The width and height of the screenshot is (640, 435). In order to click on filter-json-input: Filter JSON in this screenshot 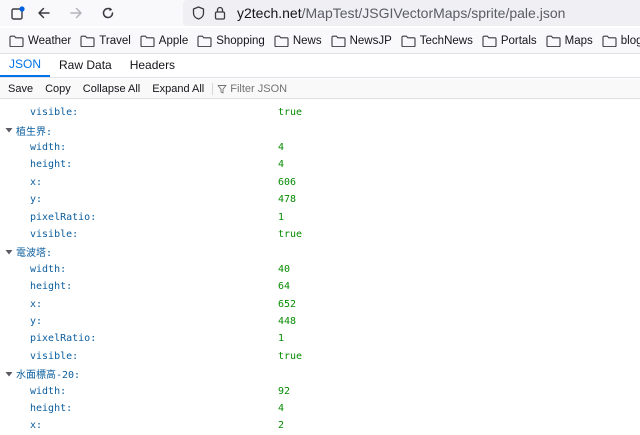, I will do `click(252, 89)`.